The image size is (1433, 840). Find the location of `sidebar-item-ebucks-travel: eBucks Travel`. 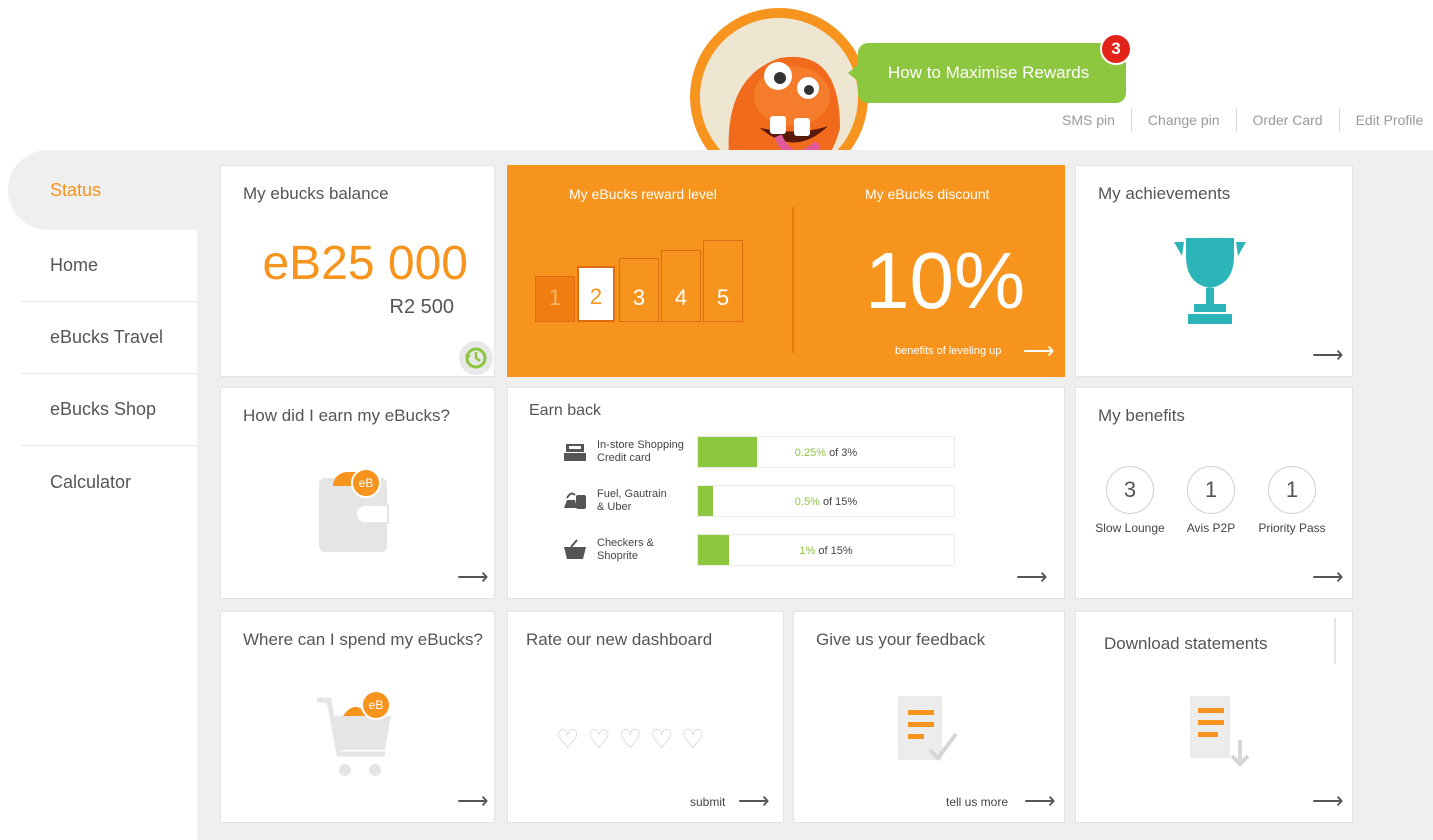

sidebar-item-ebucks-travel: eBucks Travel is located at coordinates (108, 338).